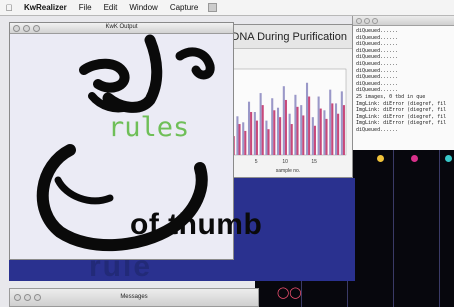  I want to click on x-tick-label: 10, so click(285, 162).